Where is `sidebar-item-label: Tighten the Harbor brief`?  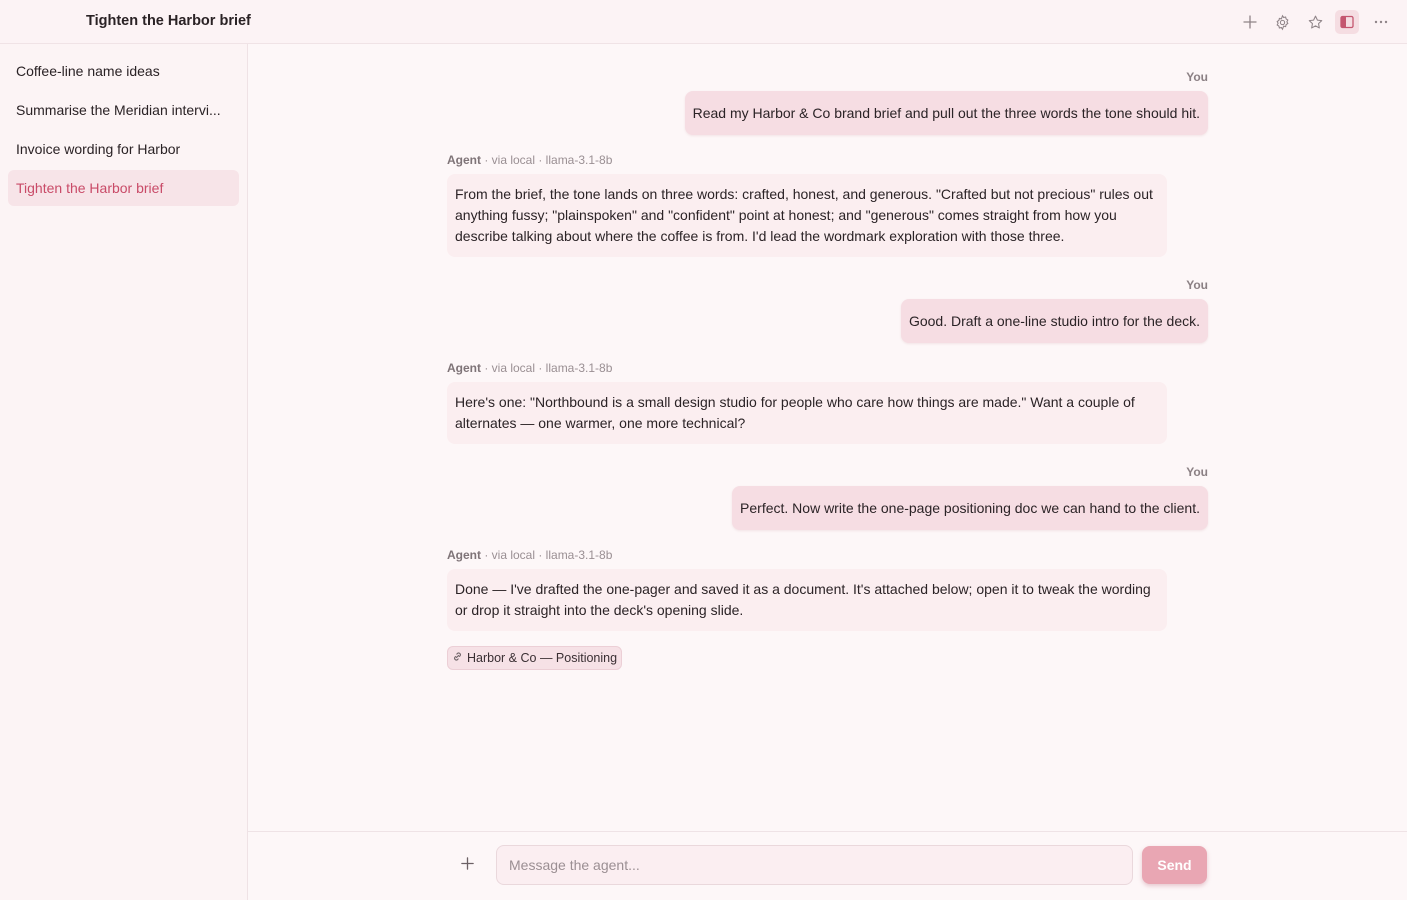 sidebar-item-label: Tighten the Harbor brief is located at coordinates (90, 188).